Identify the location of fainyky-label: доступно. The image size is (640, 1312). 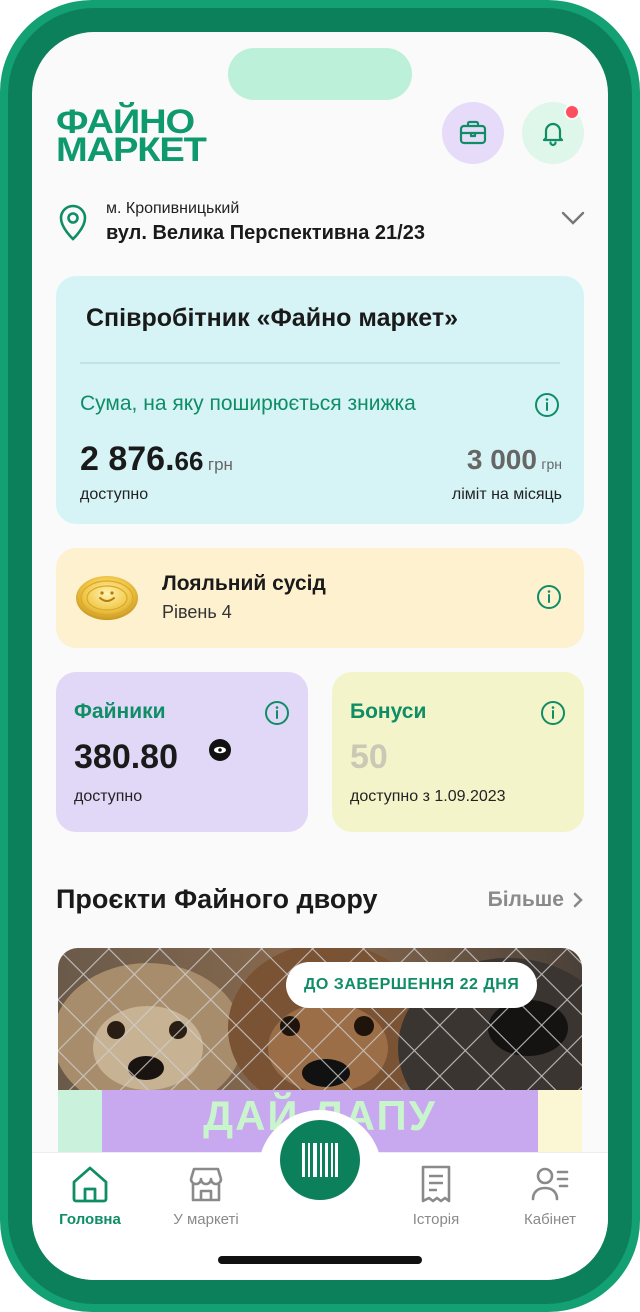
(108, 796).